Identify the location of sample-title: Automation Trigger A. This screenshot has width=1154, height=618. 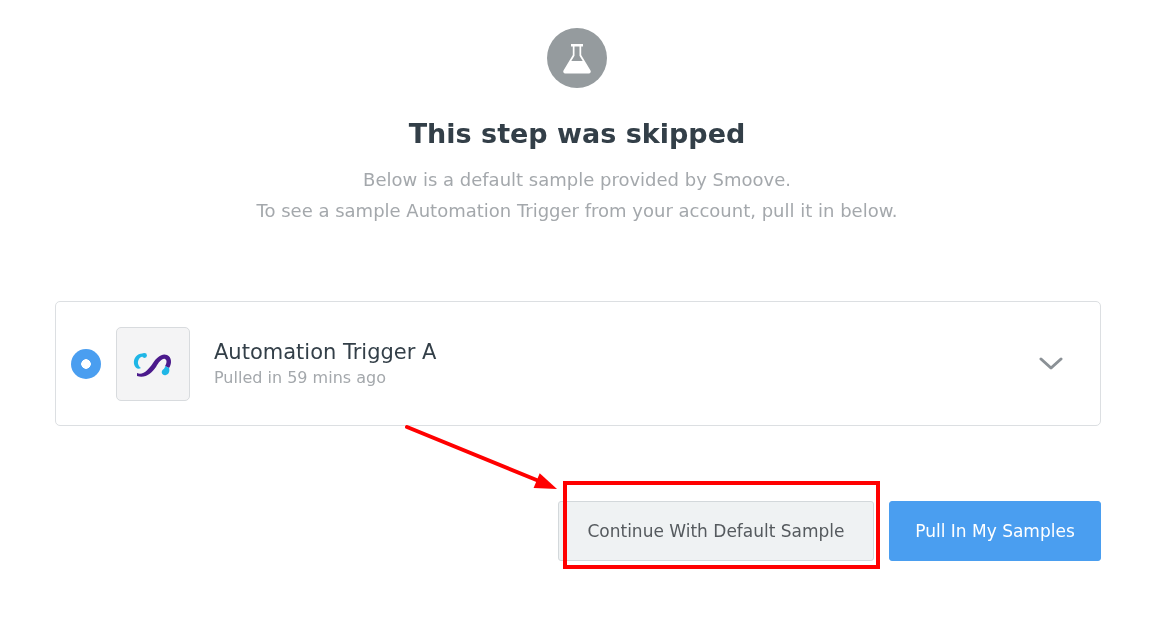
(325, 352).